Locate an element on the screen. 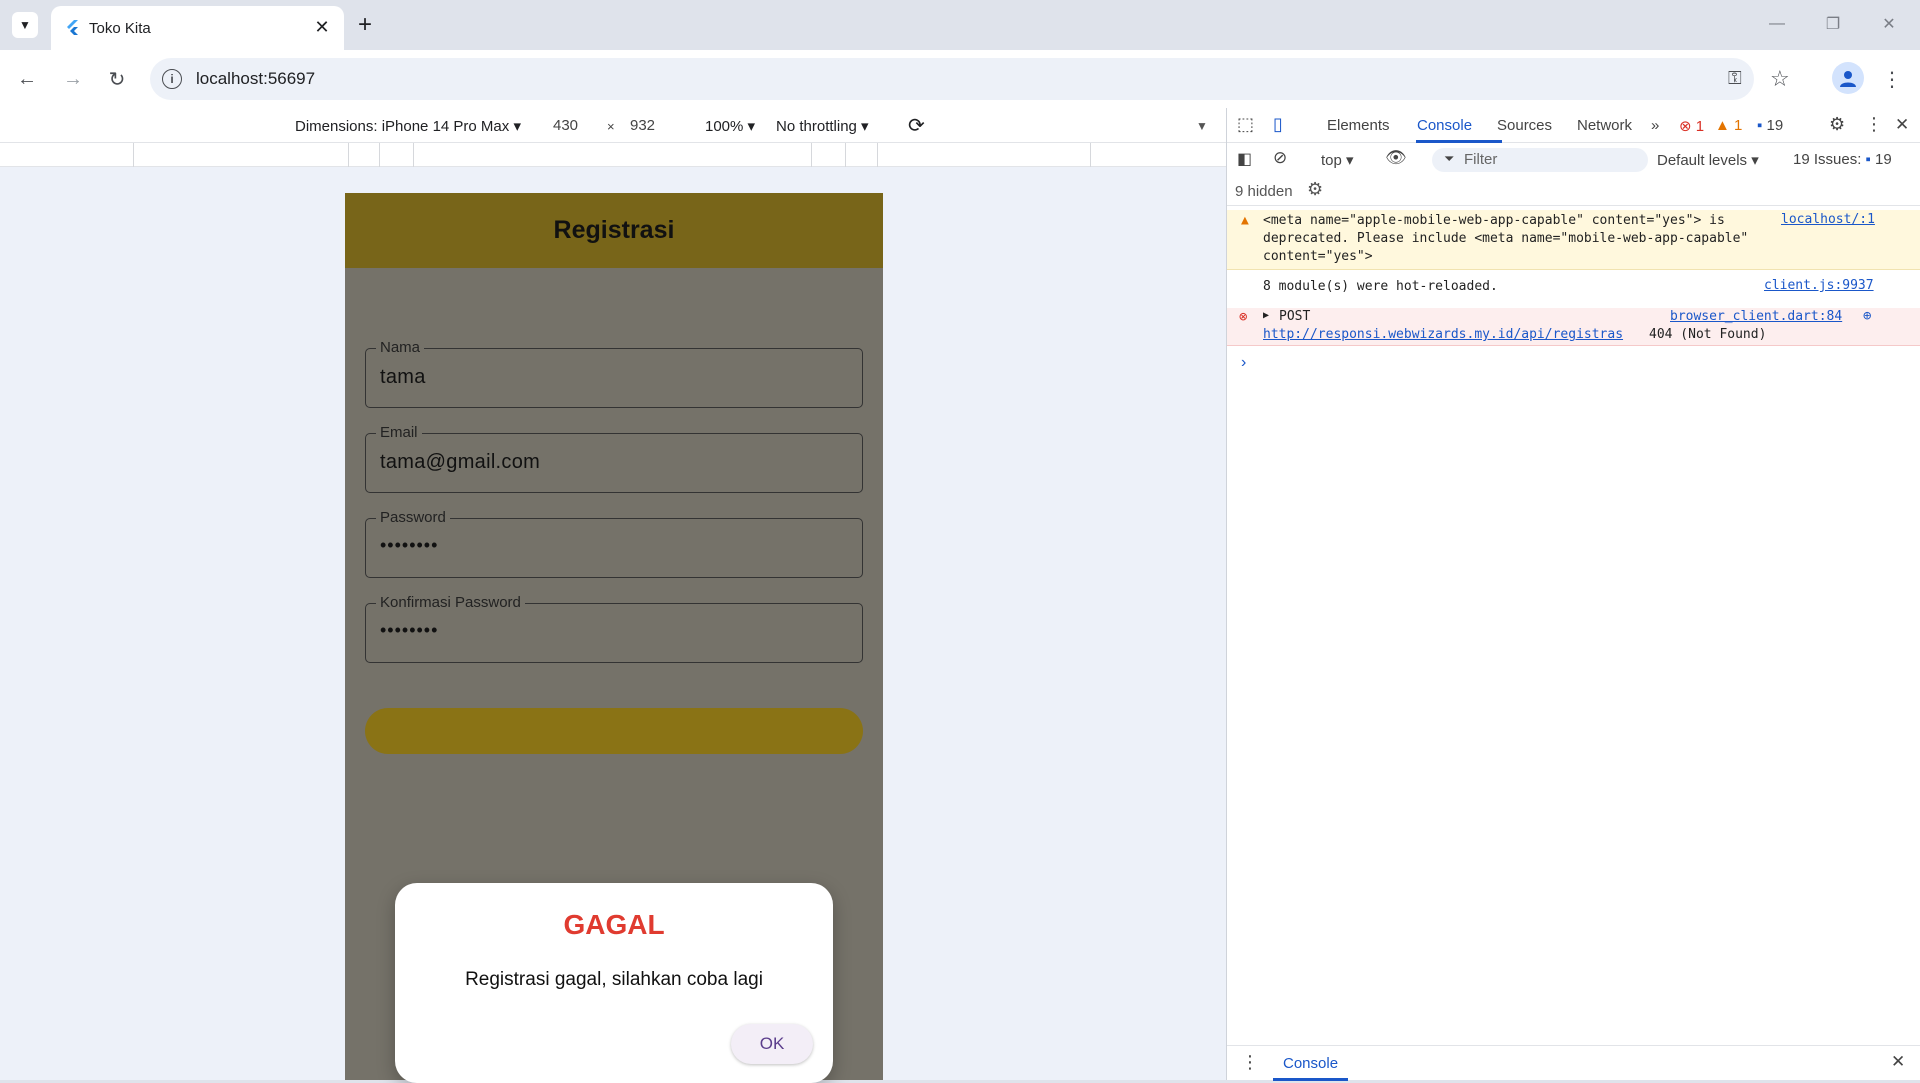 This screenshot has width=1920, height=1083. info-text: 8 module(s) were hot-reloaded. is located at coordinates (1380, 286).